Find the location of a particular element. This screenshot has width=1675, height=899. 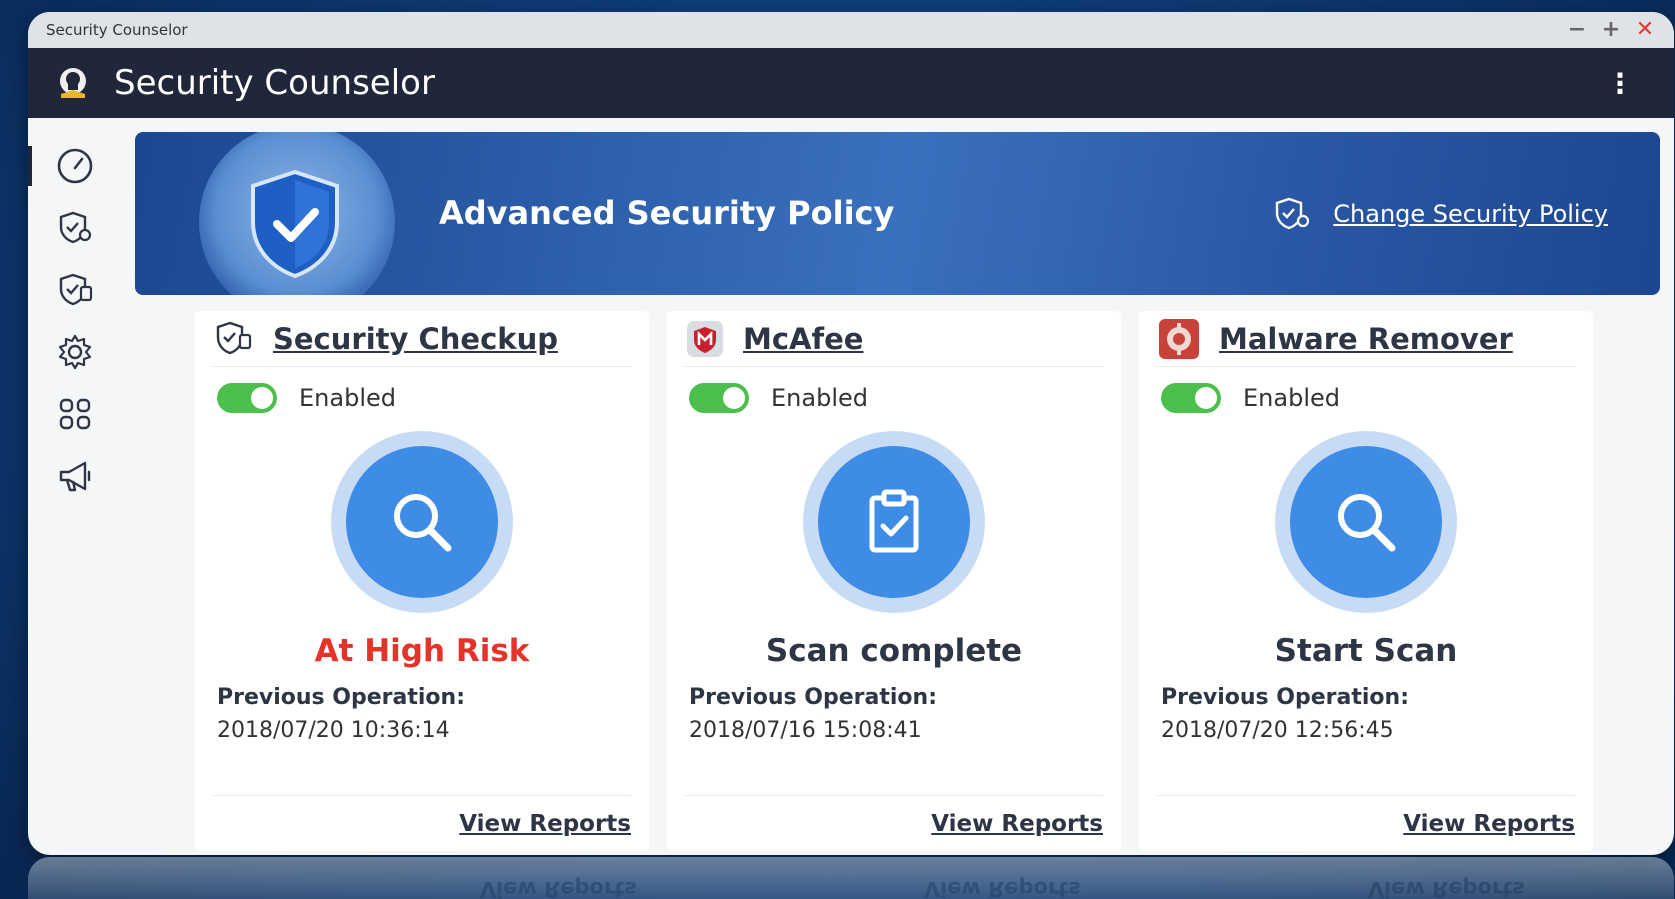

gauge-icon is located at coordinates (74, 166).